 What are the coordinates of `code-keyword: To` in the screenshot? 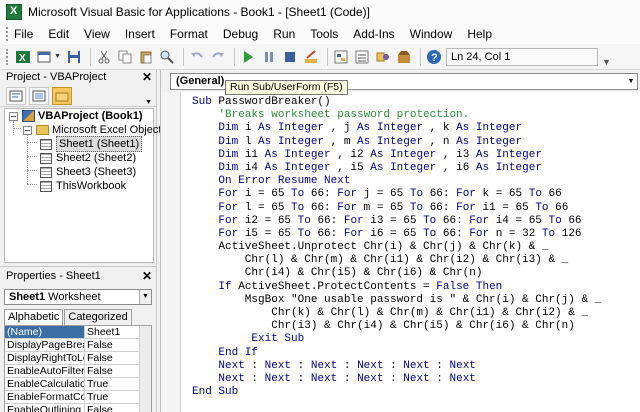 It's located at (301, 207).